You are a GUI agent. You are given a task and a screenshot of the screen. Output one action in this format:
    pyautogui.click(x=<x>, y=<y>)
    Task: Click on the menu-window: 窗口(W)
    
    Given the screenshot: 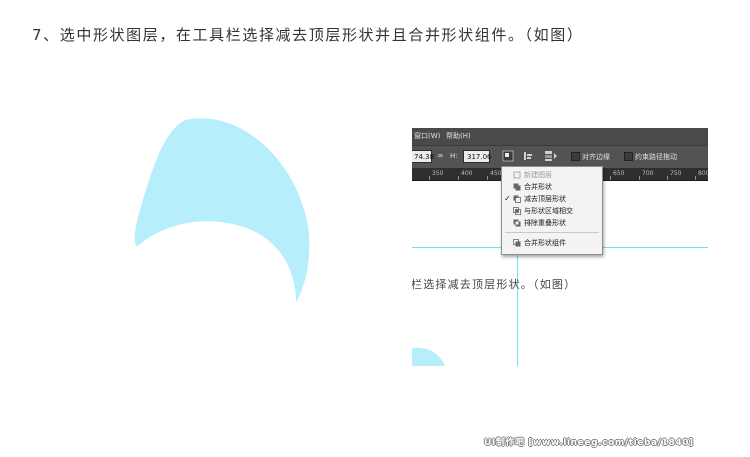 What is the action you would take?
    pyautogui.click(x=427, y=136)
    